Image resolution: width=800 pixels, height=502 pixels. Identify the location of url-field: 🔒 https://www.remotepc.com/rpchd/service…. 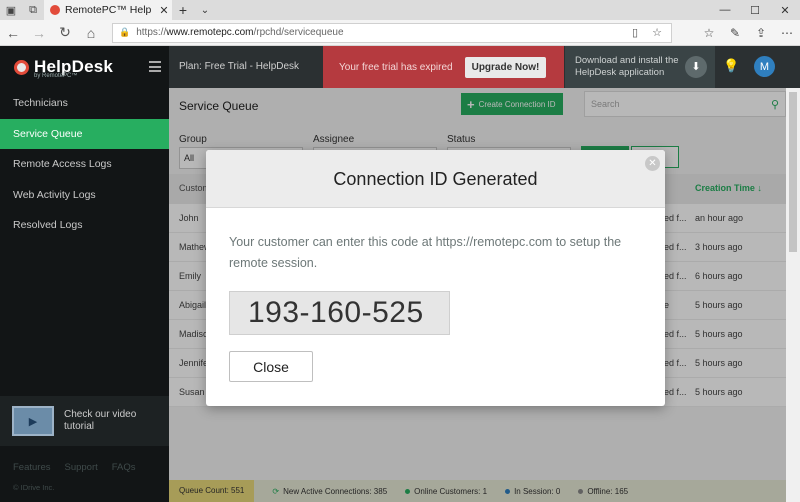
(392, 32).